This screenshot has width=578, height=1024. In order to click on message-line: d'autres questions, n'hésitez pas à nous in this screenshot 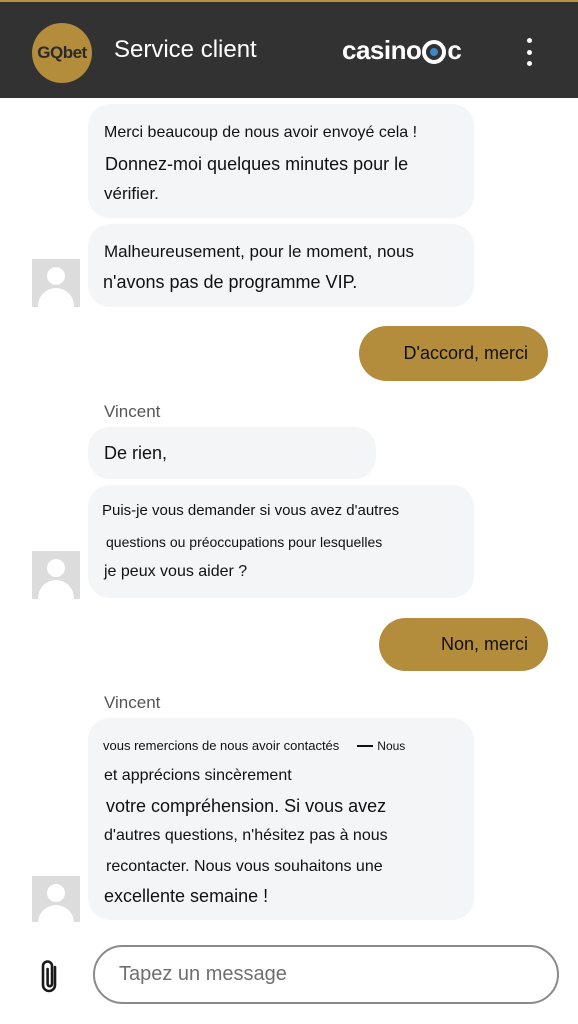, I will do `click(246, 835)`.